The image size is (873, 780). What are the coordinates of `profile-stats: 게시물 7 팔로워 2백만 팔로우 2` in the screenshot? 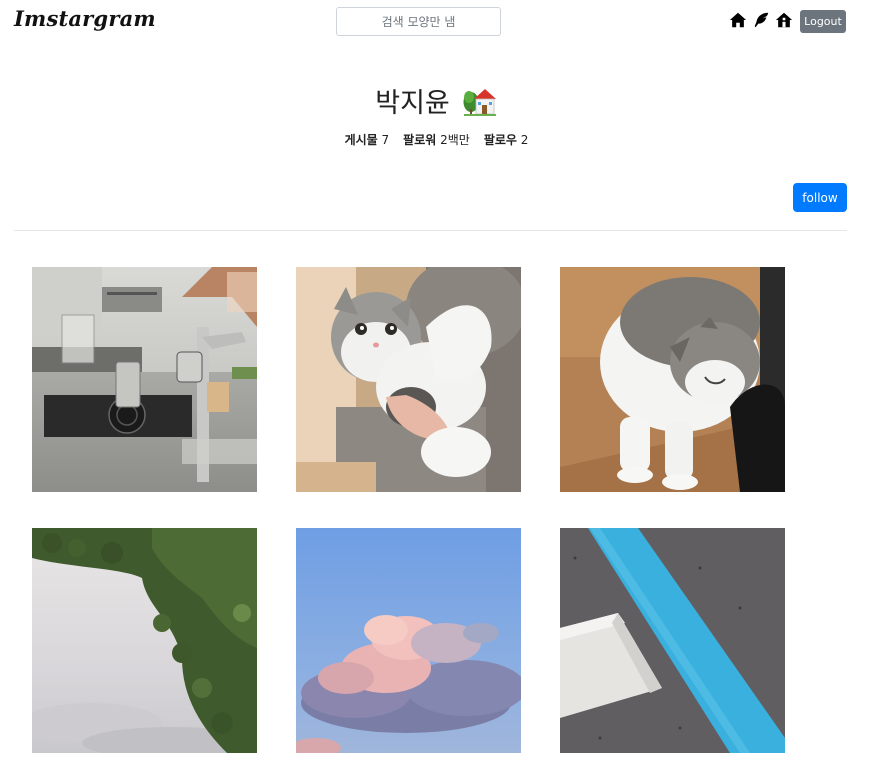 It's located at (436, 139).